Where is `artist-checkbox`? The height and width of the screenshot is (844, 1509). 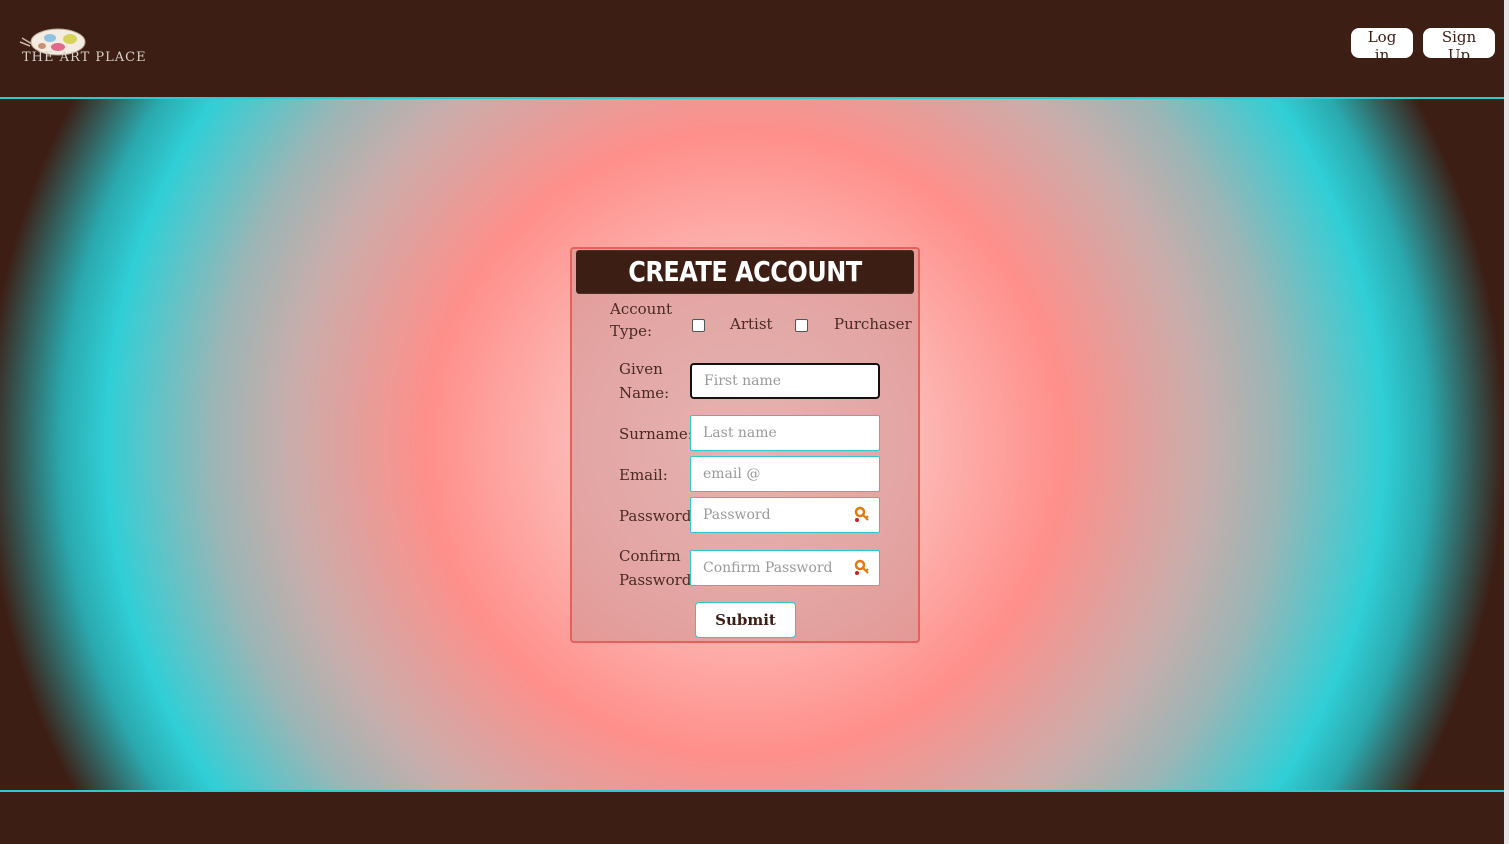
artist-checkbox is located at coordinates (698, 325).